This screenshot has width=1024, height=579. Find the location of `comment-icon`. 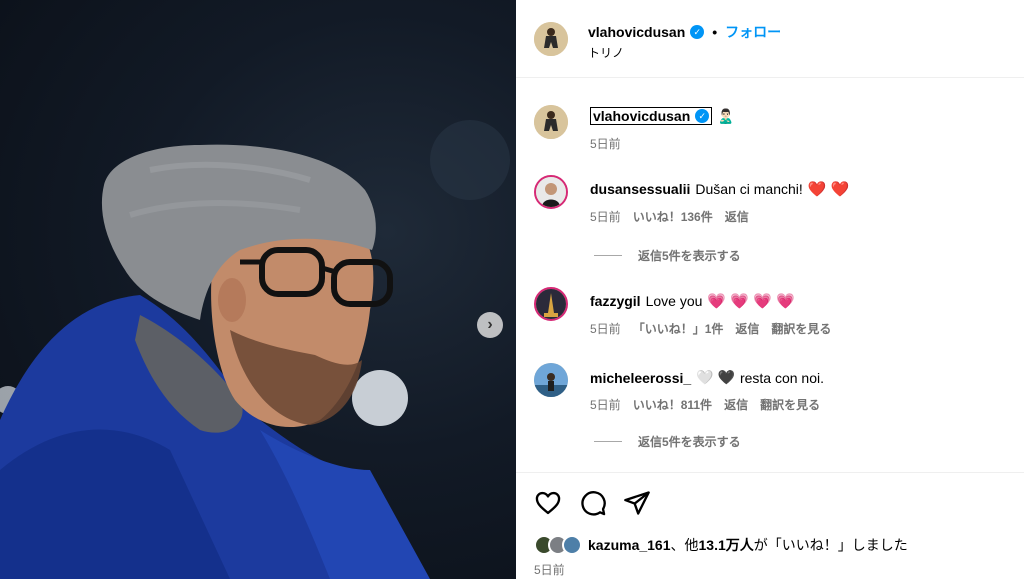

comment-icon is located at coordinates (593, 503).